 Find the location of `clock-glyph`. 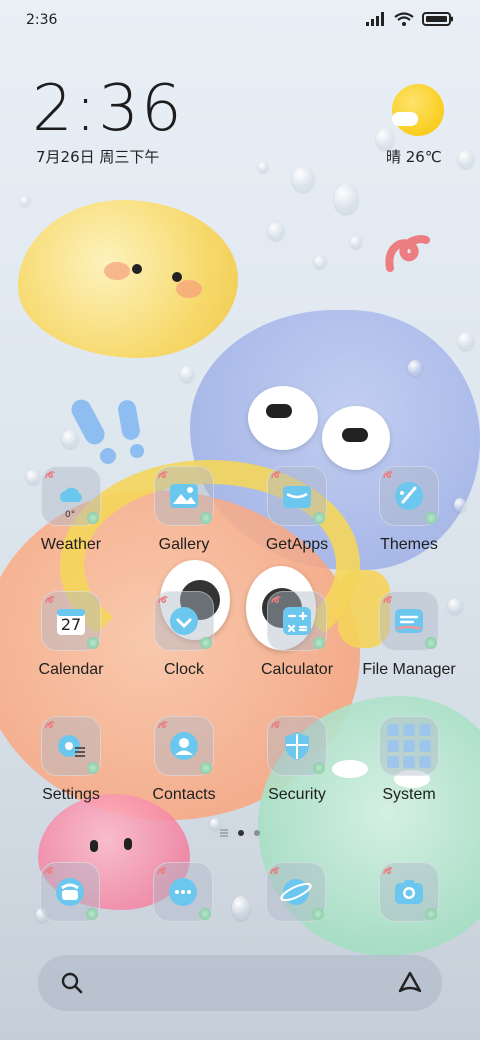

clock-glyph is located at coordinates (184, 621).